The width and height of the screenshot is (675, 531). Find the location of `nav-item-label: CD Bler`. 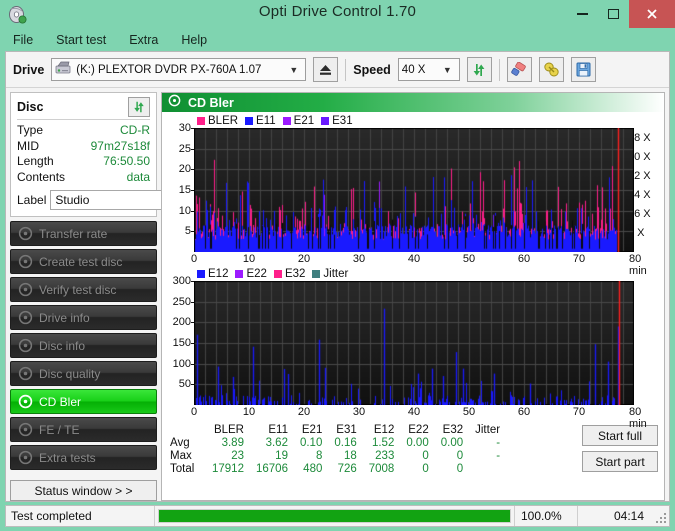

nav-item-label: CD Bler is located at coordinates (60, 401).